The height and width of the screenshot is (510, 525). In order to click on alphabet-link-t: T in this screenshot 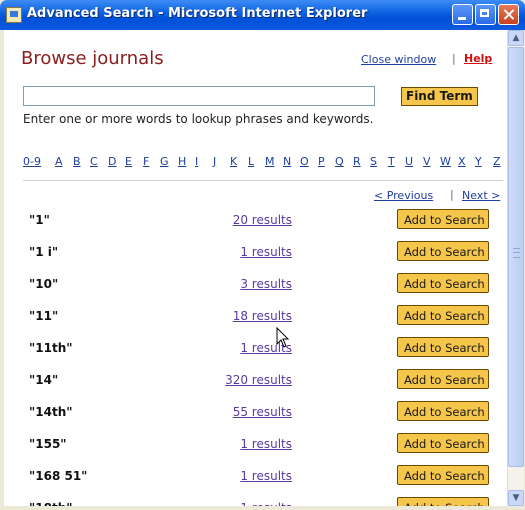, I will do `click(391, 161)`.